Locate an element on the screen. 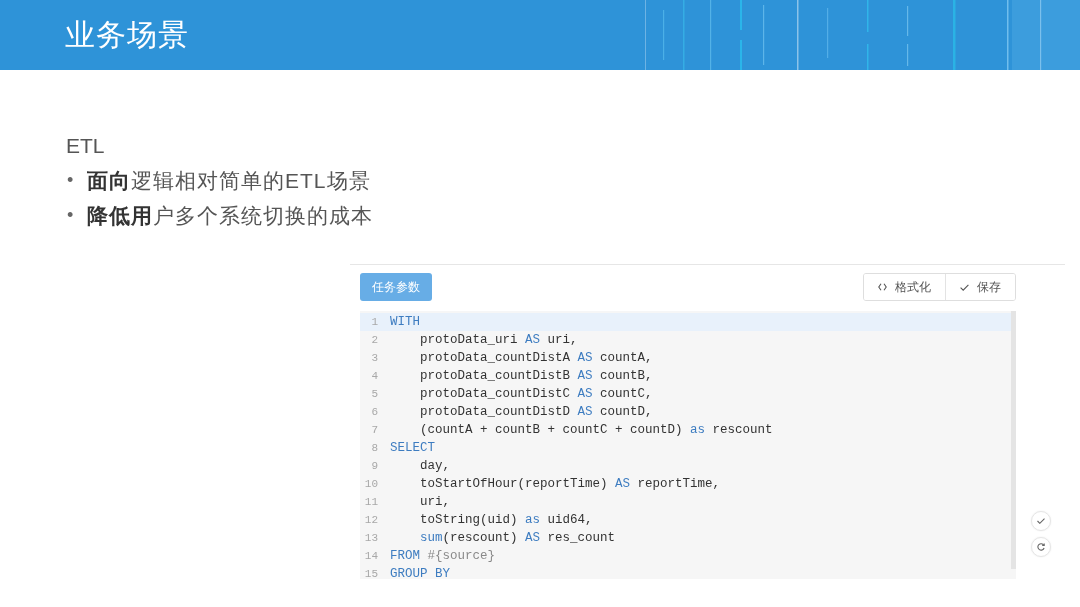 The width and height of the screenshot is (1080, 607). line-number: 7 is located at coordinates (374, 430).